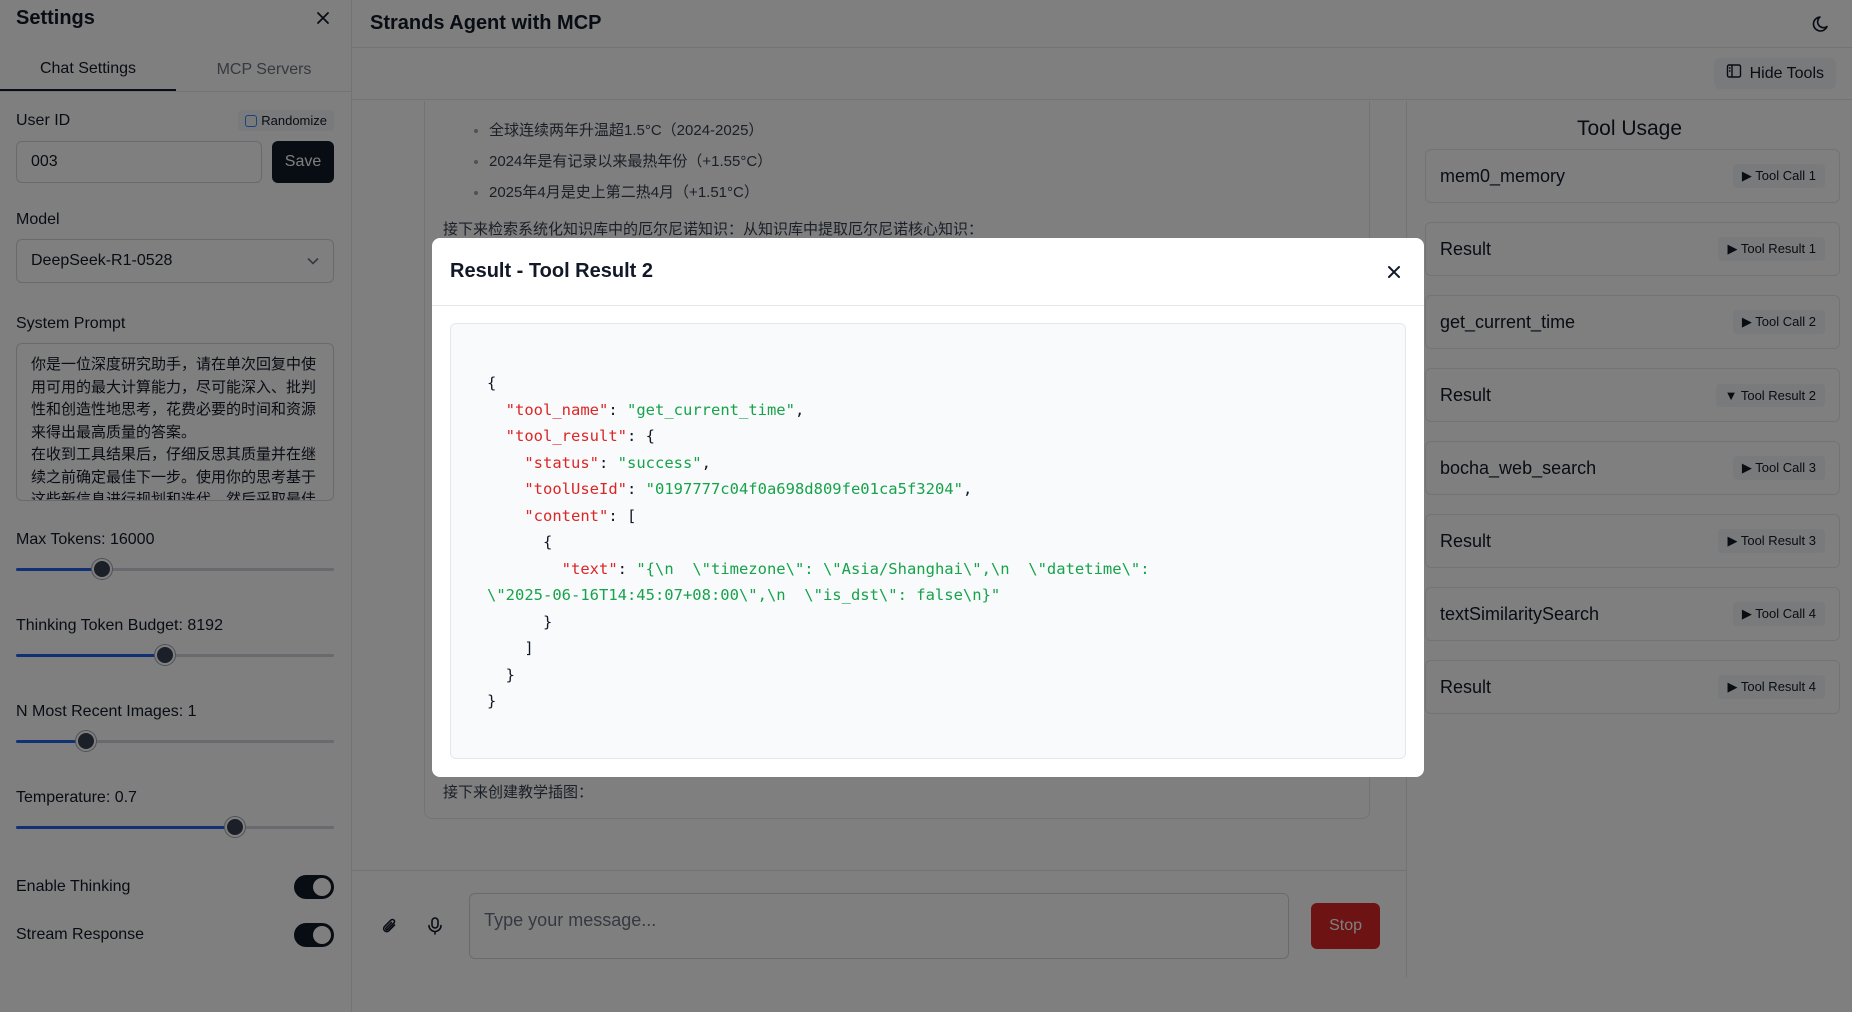 Image resolution: width=1852 pixels, height=1012 pixels. I want to click on json-key: "tool_result", so click(566, 436).